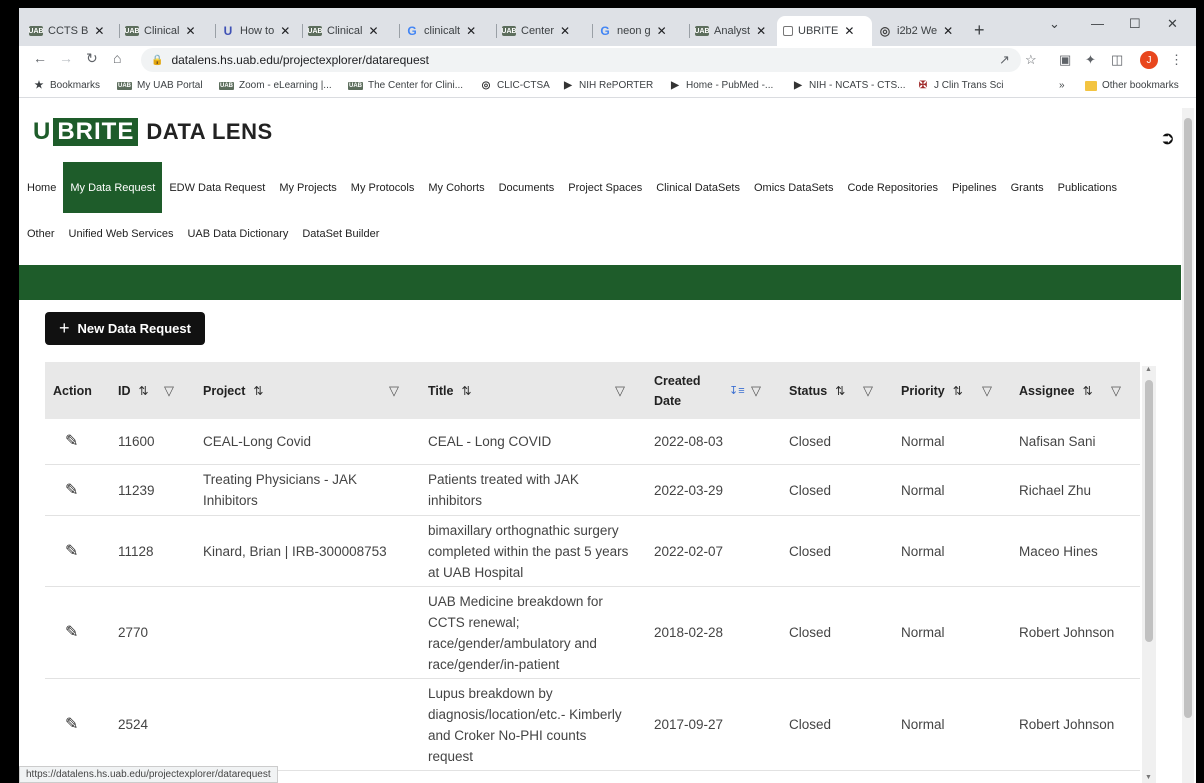 This screenshot has width=1204, height=783. What do you see at coordinates (1062, 85) in the screenshot?
I see `more-bookmarks-icon: »` at bounding box center [1062, 85].